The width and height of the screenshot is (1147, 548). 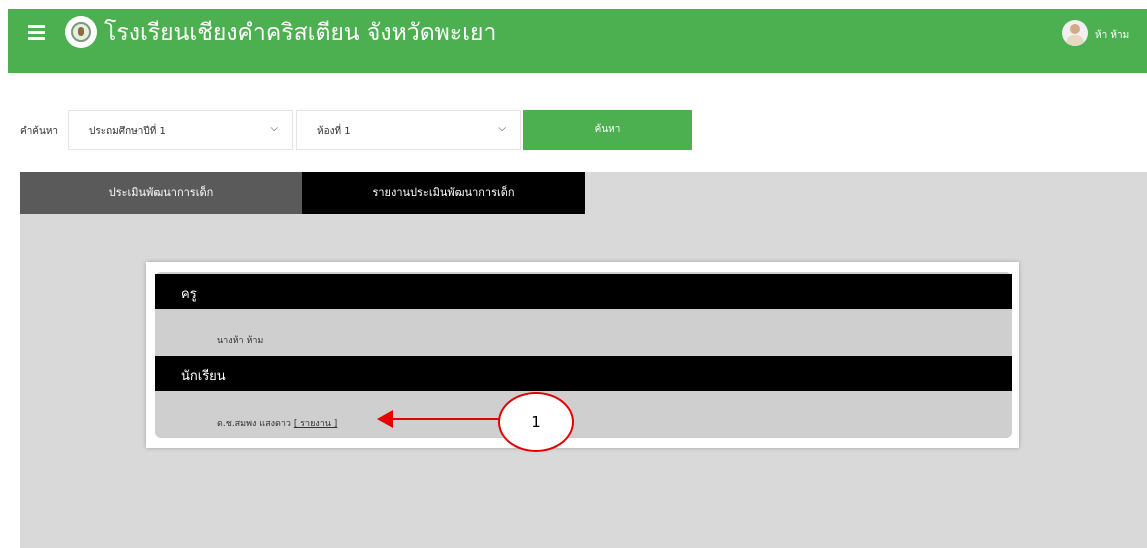 I want to click on teacher-name: นางห้า ห้าม, so click(x=240, y=341).